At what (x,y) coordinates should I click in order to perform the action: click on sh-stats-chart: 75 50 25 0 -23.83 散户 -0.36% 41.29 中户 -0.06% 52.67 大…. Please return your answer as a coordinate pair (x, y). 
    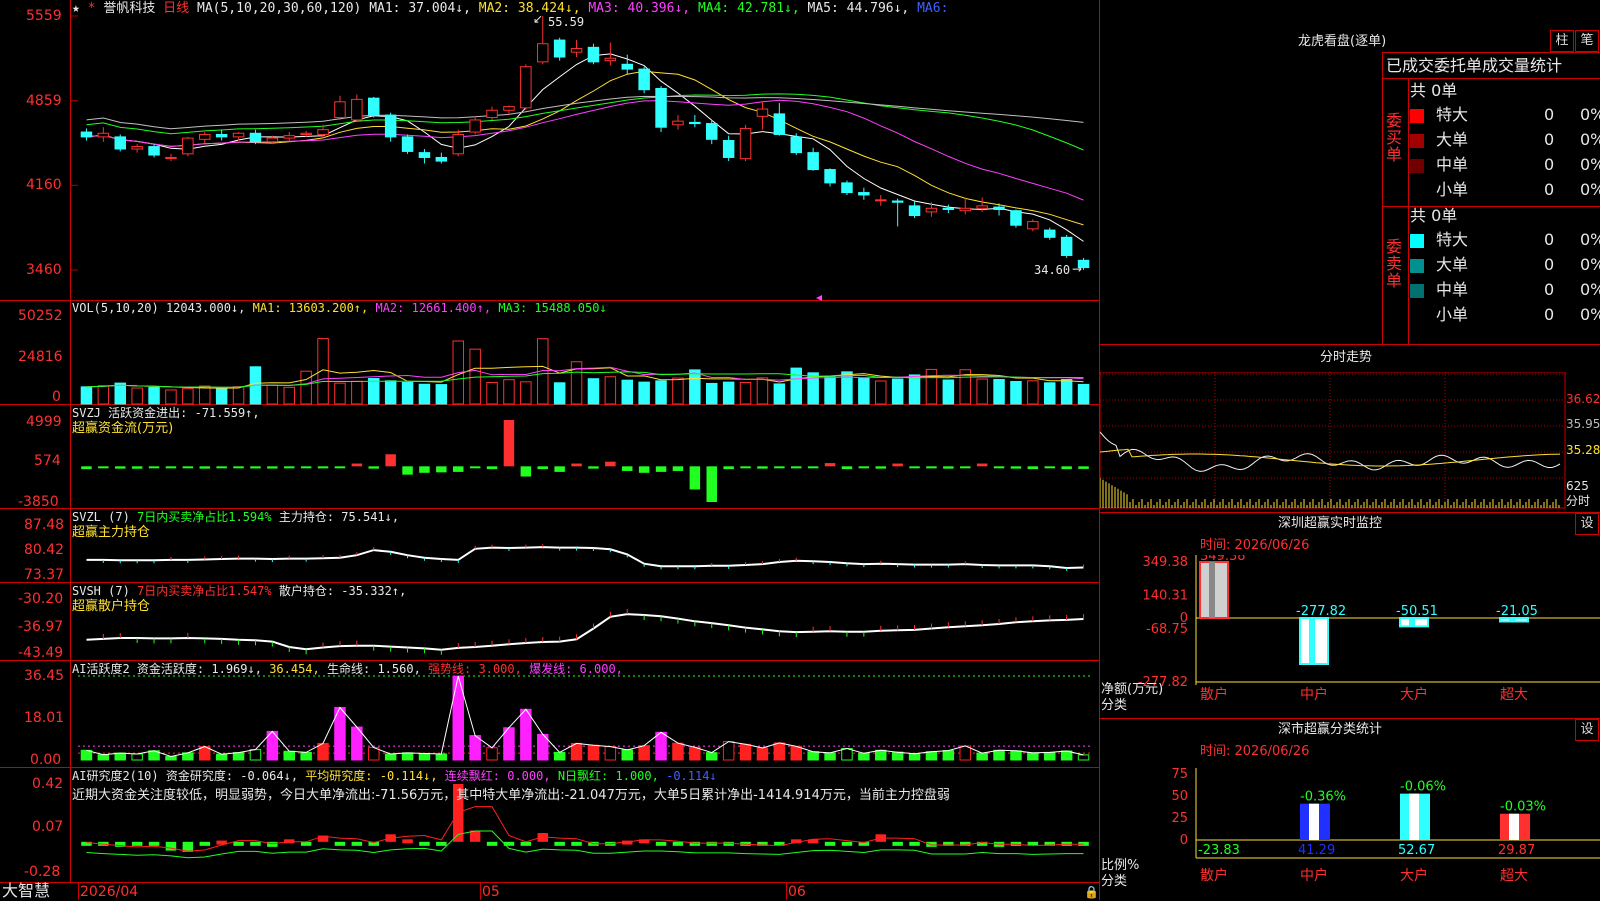
    Looking at the image, I should click on (1385, 825).